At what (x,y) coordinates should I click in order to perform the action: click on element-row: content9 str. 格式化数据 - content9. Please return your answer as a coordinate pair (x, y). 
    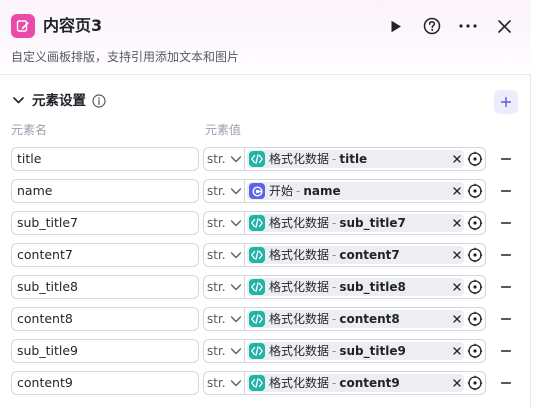
    Looking at the image, I should click on (265, 383).